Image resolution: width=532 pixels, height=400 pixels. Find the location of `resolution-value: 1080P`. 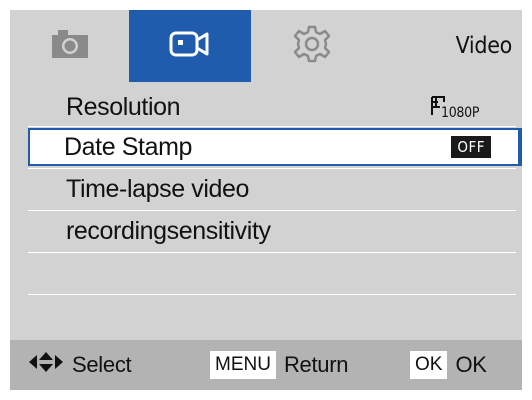

resolution-value: 1080P is located at coordinates (460, 112).